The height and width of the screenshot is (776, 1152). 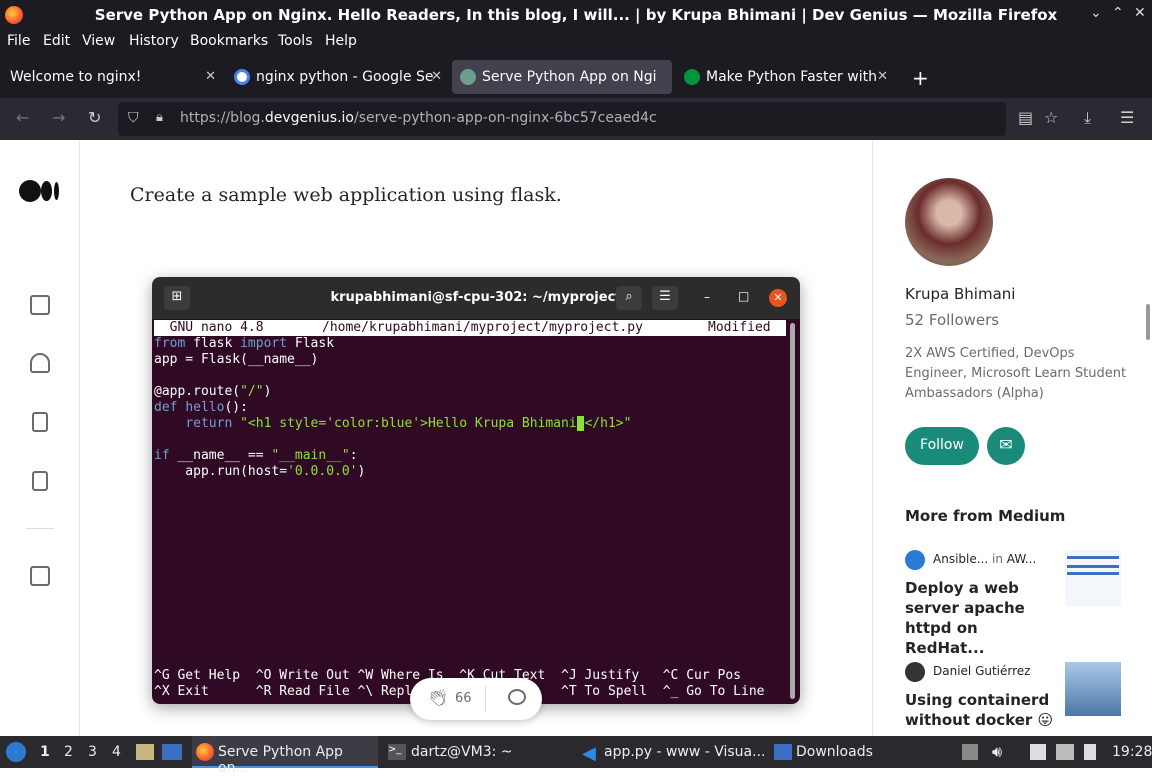 I want to click on close-window-button: ✕, so click(x=1140, y=13).